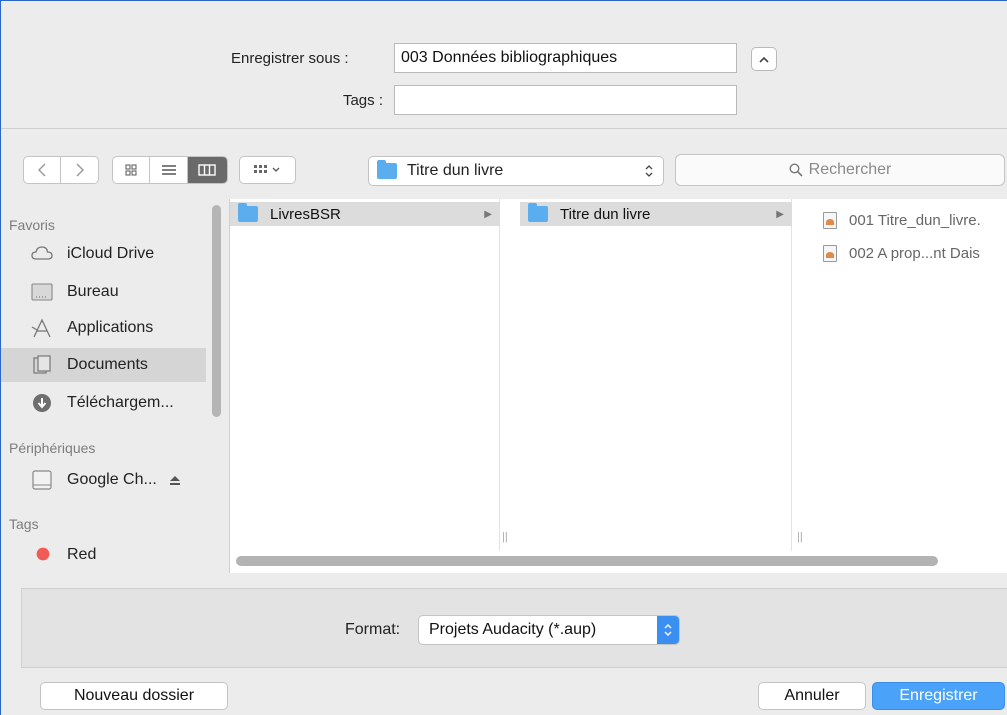  I want to click on arrange-icon, so click(266, 169).